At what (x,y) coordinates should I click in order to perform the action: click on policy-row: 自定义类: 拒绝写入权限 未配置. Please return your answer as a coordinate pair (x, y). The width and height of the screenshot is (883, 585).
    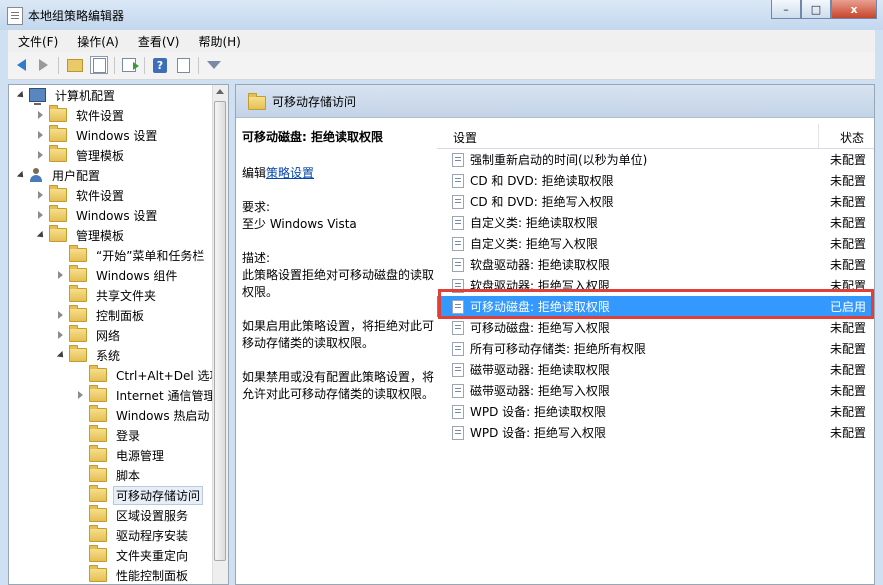
    Looking at the image, I should click on (655, 243).